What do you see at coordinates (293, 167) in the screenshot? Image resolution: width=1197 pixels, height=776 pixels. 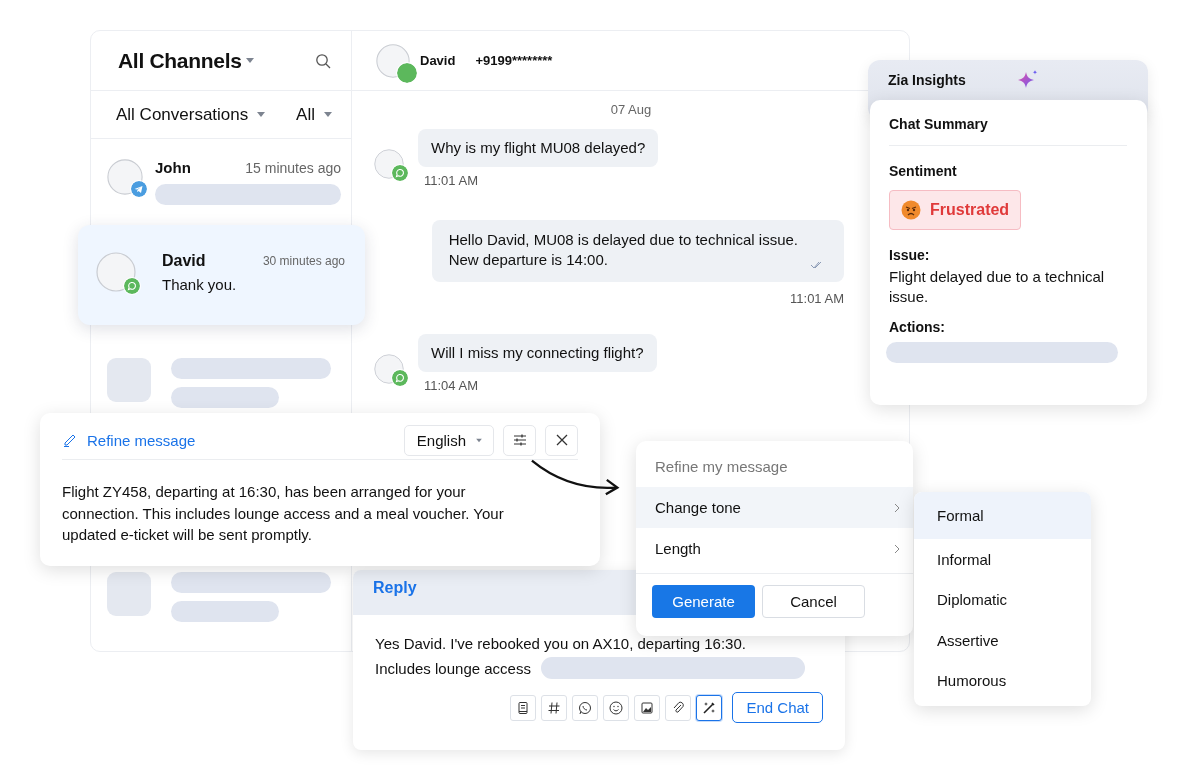 I see `timestamp: 15 minutes ago` at bounding box center [293, 167].